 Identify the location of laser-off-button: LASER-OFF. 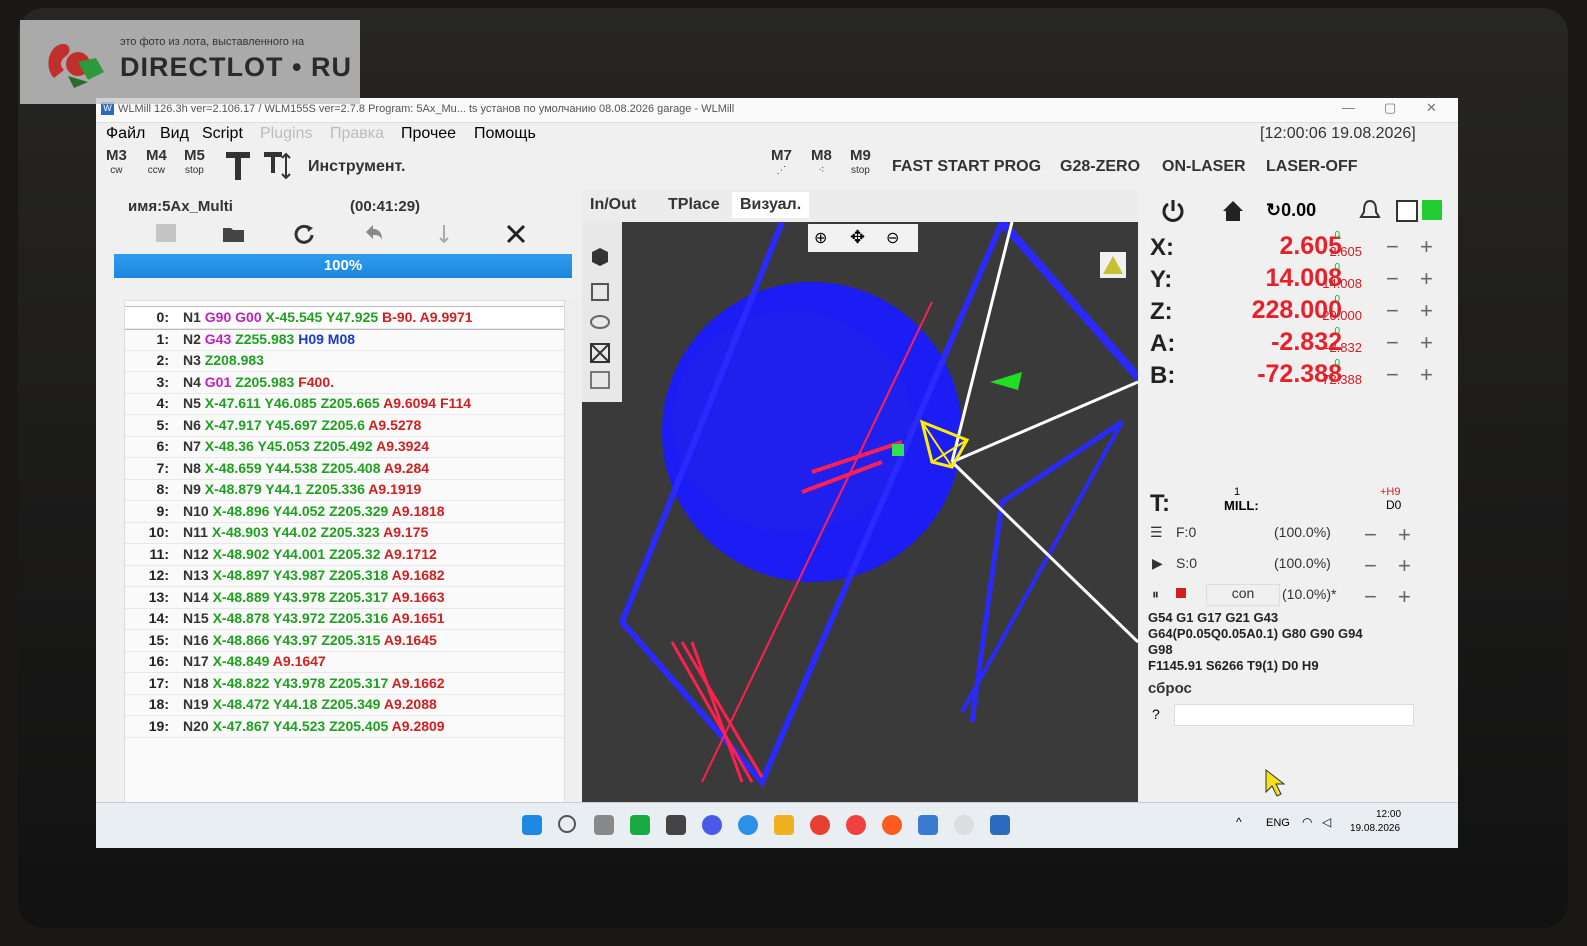
(1312, 167).